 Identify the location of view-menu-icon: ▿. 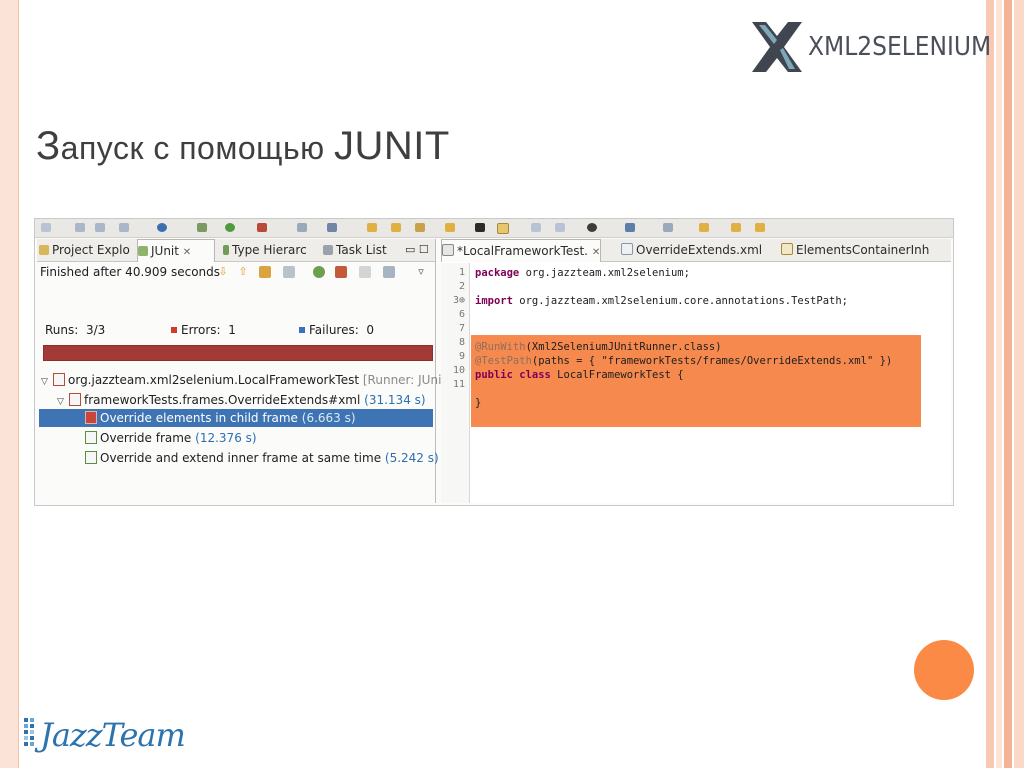
(421, 272).